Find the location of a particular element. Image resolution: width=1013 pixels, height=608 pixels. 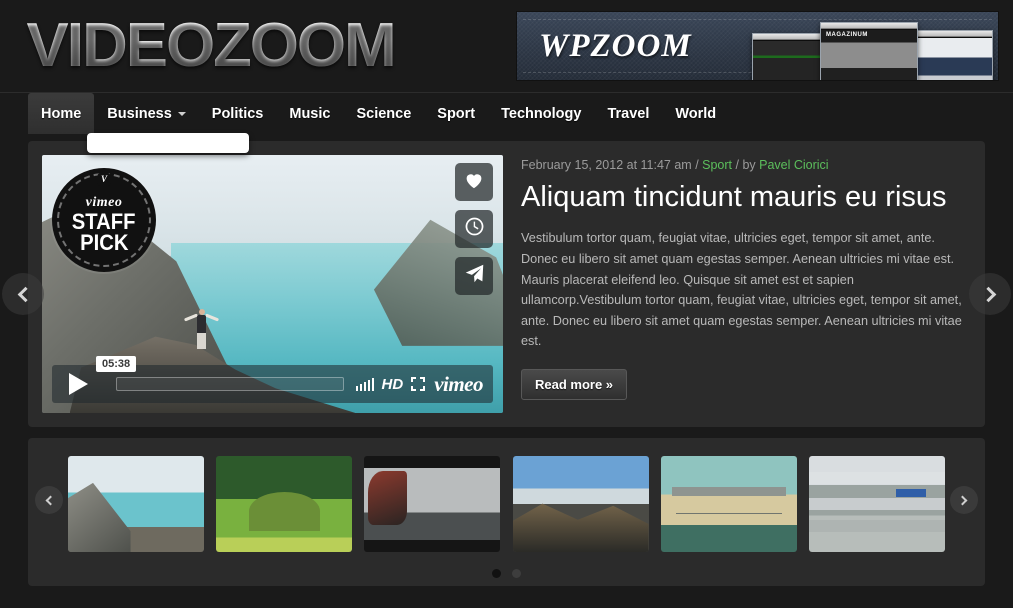

nav-item-politics: Politics is located at coordinates (238, 113).